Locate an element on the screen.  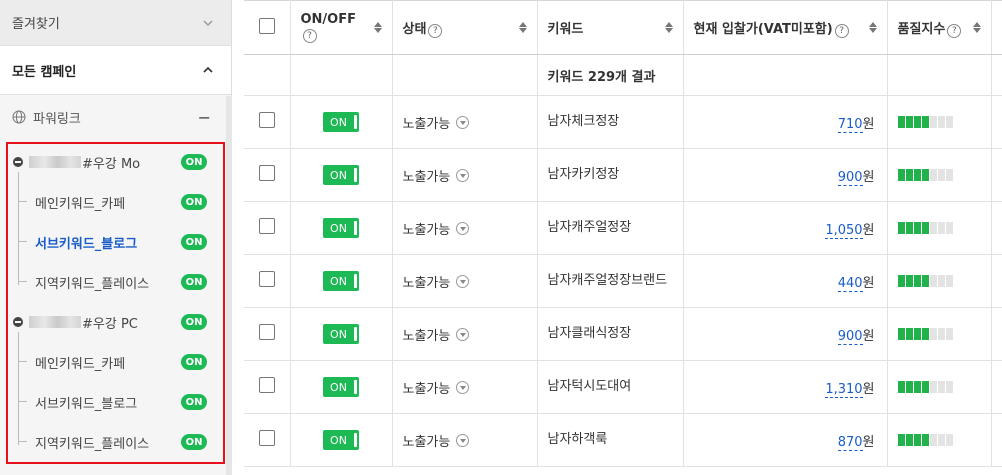
col-status: 상태? is located at coordinates (465, 27).